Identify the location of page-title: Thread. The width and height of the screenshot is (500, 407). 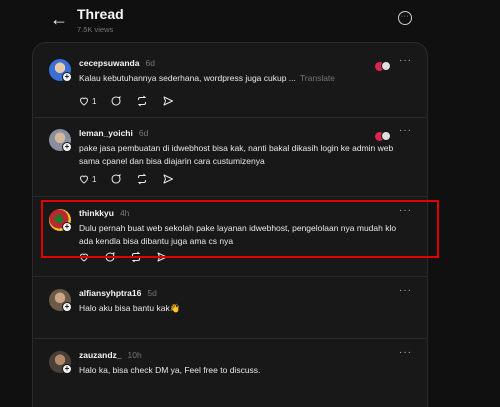
(100, 14).